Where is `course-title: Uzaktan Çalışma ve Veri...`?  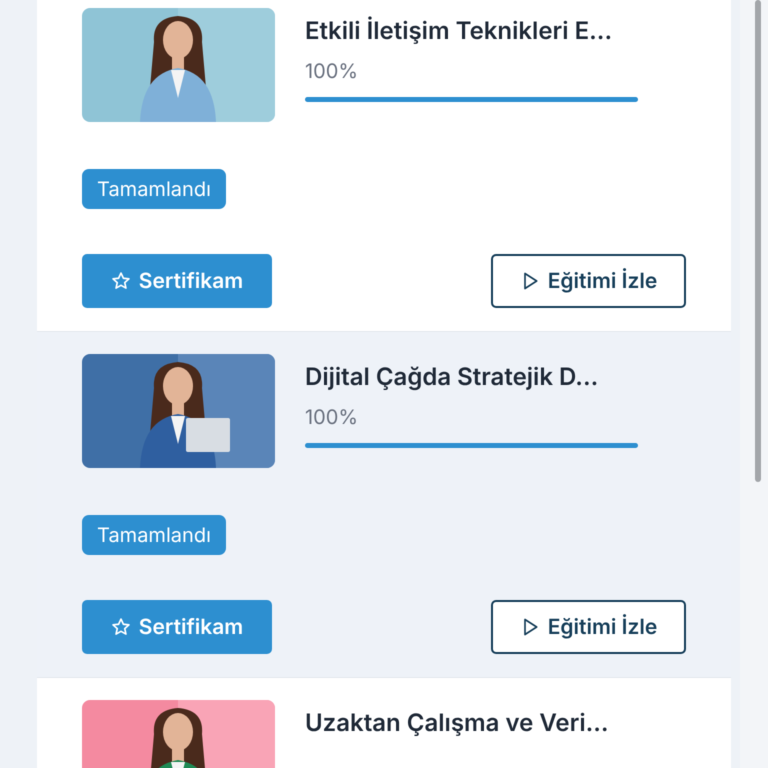 course-title: Uzaktan Çalışma ve Veri... is located at coordinates (457, 722).